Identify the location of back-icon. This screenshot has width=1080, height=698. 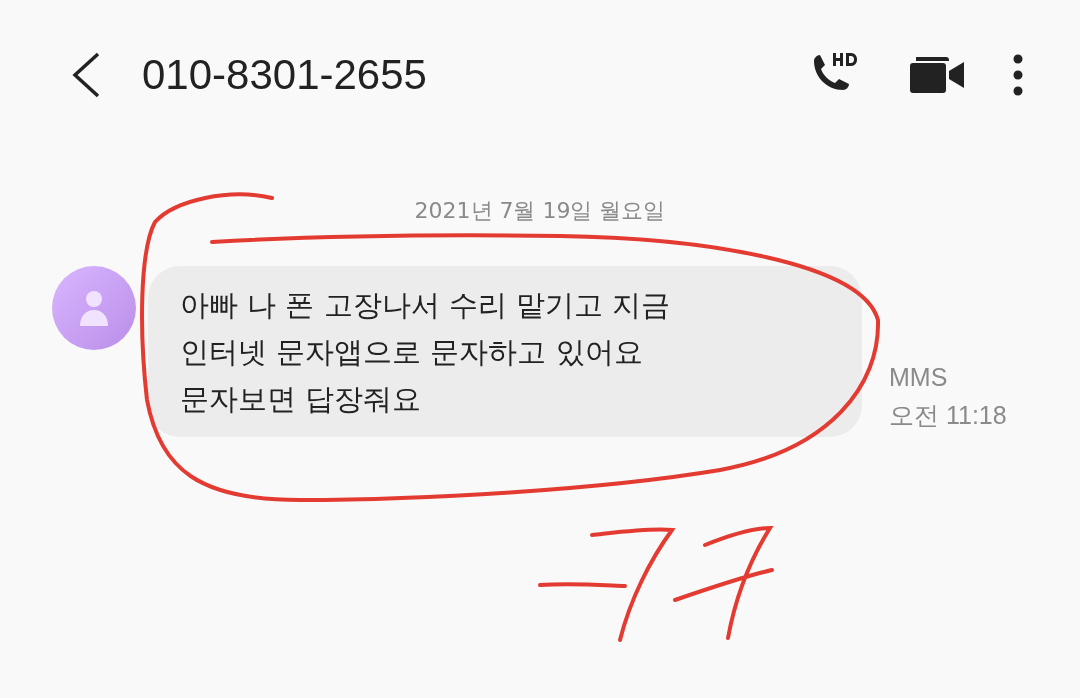
(86, 75).